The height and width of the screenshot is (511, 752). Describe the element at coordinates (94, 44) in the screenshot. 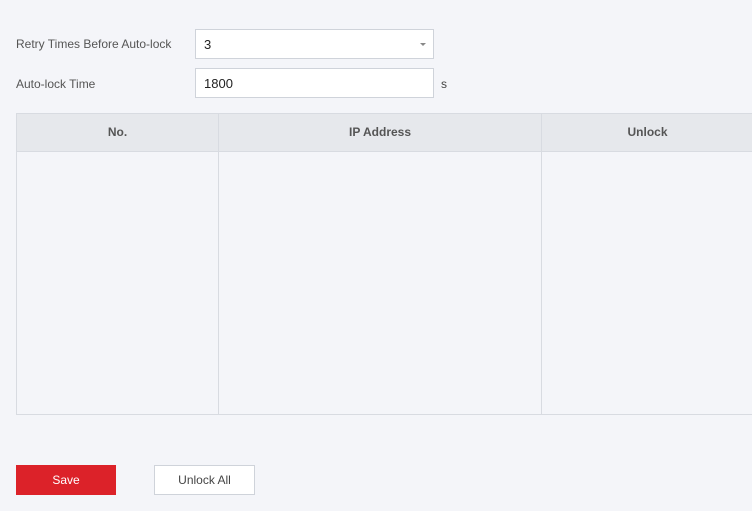

I see `retry-times-label: Retry Times Before Auto-lock` at that location.